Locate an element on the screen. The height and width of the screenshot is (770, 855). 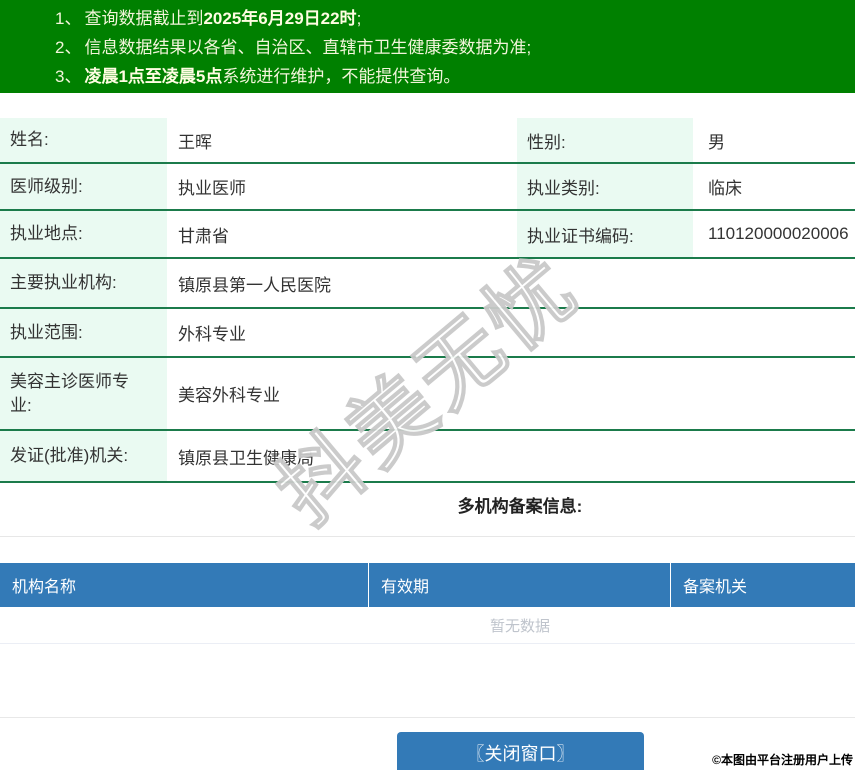
banner-note-3: 3、 凌晨1点至凌晨5点系统进行维护，不能提供查询。 is located at coordinates (450, 76).